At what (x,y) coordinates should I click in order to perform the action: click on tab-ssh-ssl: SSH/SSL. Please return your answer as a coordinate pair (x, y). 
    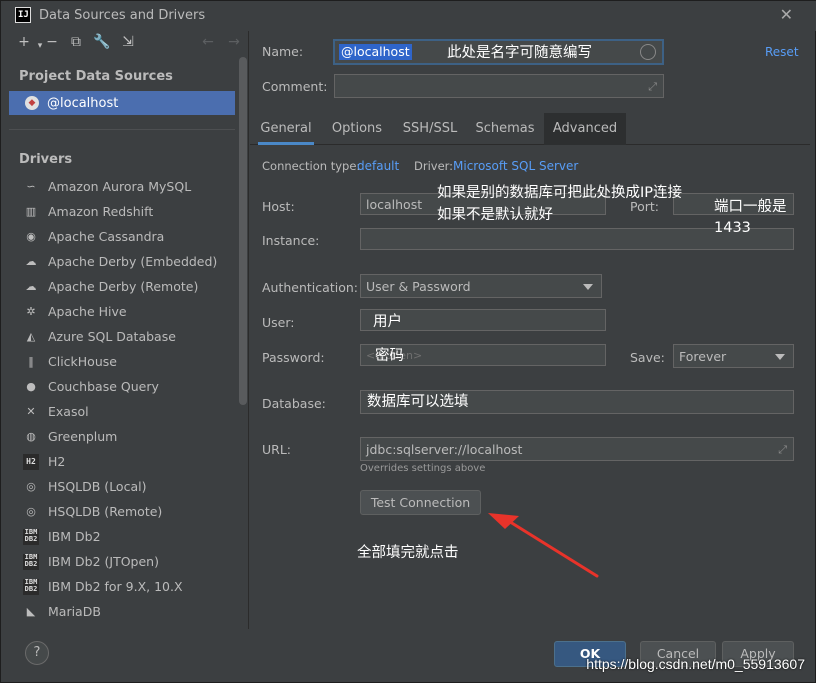
    Looking at the image, I should click on (430, 129).